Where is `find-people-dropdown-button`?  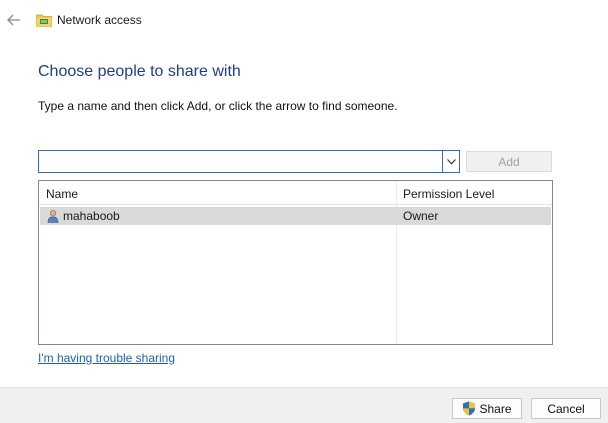
find-people-dropdown-button is located at coordinates (450, 161).